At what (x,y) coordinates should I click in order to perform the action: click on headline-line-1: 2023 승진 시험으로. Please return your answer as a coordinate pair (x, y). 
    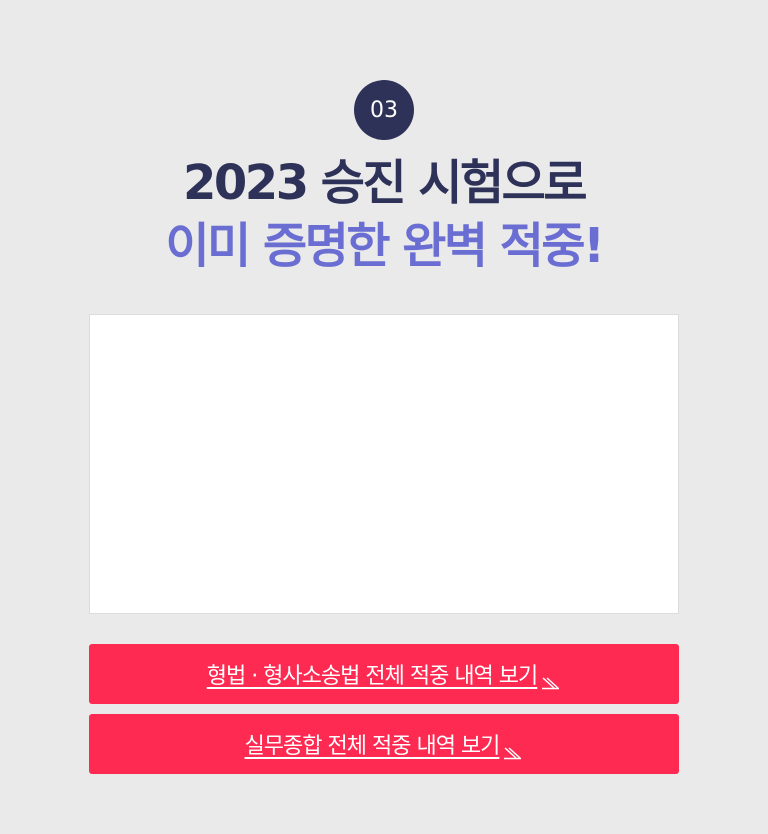
    Looking at the image, I should click on (385, 183).